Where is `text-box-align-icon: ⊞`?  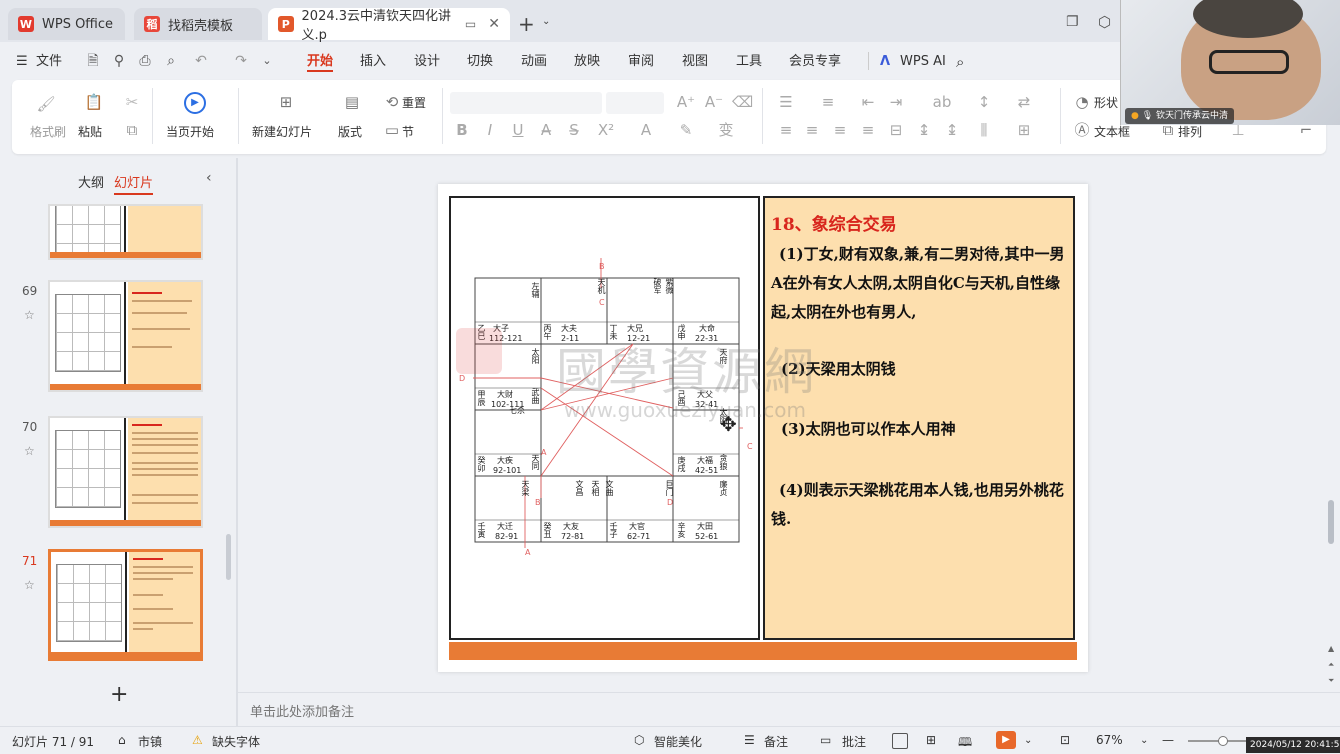 text-box-align-icon: ⊞ is located at coordinates (1024, 130).